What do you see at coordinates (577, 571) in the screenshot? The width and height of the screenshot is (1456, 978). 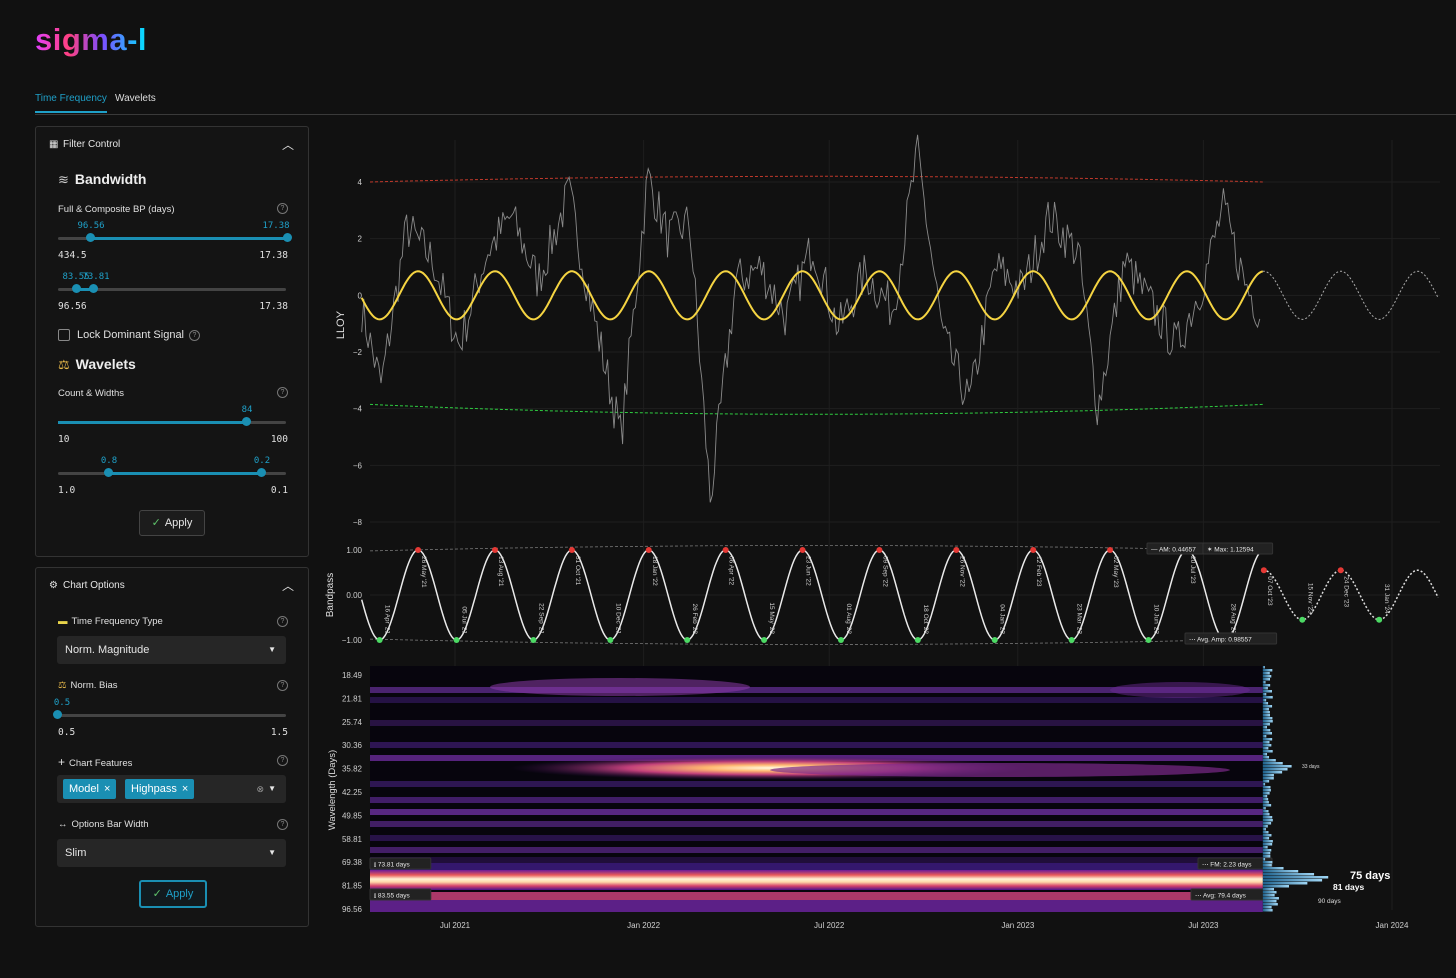 I see `peak-date-label: 31 Oct '21` at bounding box center [577, 571].